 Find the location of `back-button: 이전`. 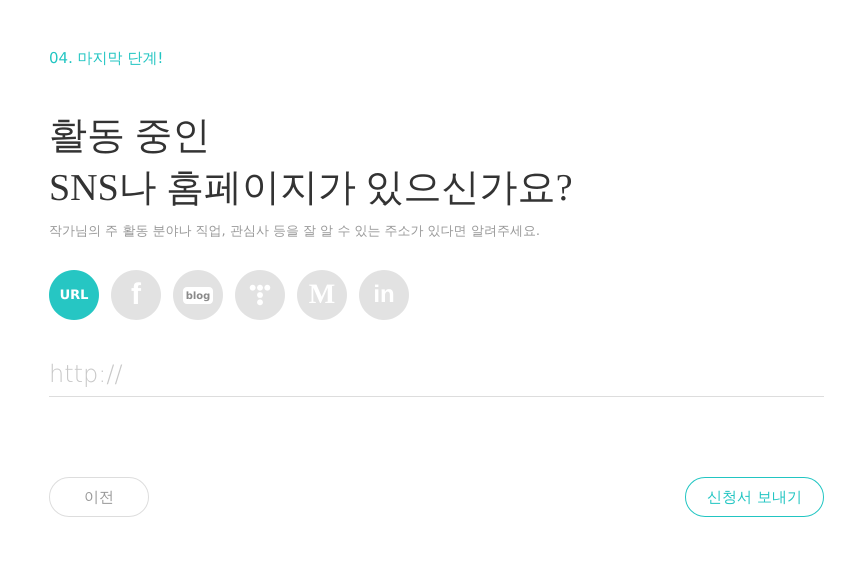

back-button: 이전 is located at coordinates (99, 497).